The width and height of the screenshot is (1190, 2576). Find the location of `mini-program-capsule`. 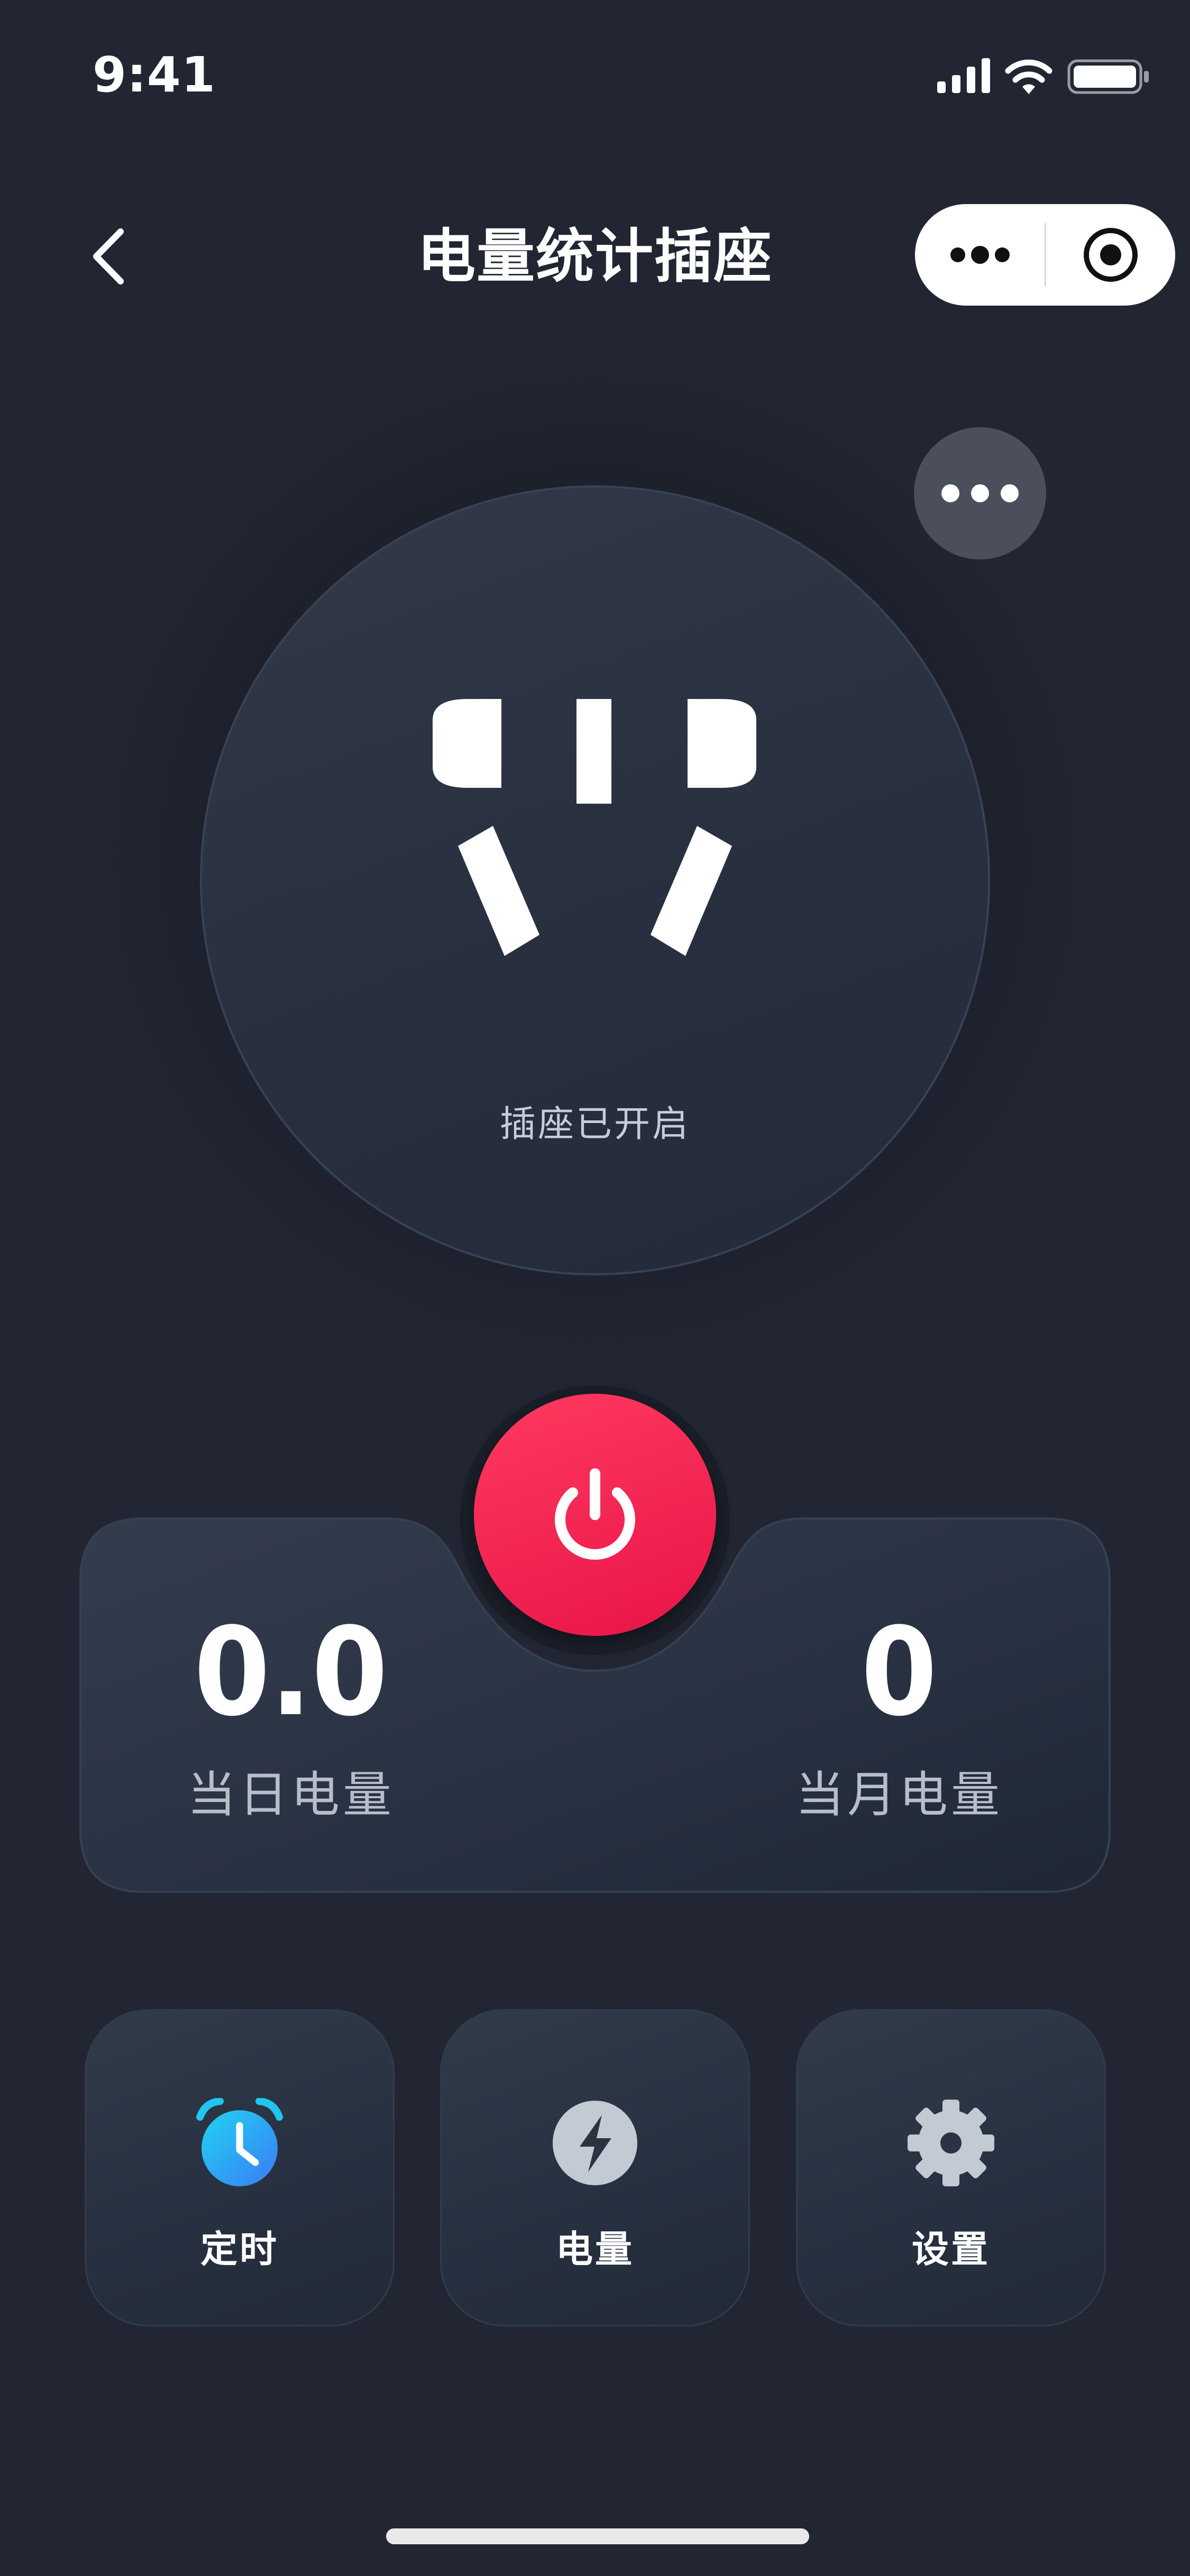

mini-program-capsule is located at coordinates (1045, 255).